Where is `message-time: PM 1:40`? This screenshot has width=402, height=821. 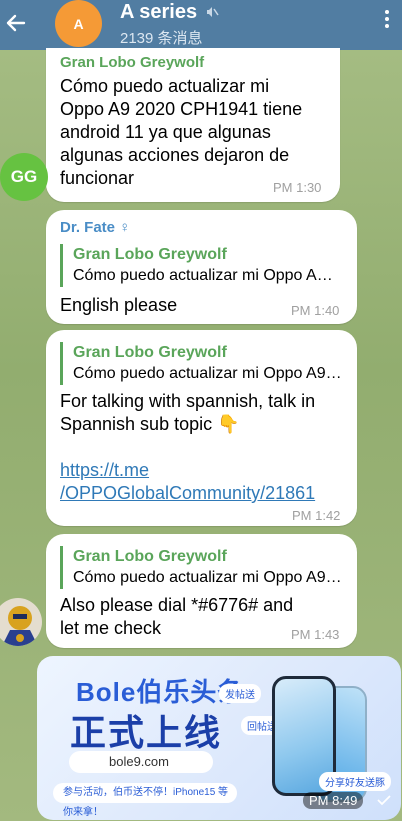
message-time: PM 1:40 is located at coordinates (315, 310).